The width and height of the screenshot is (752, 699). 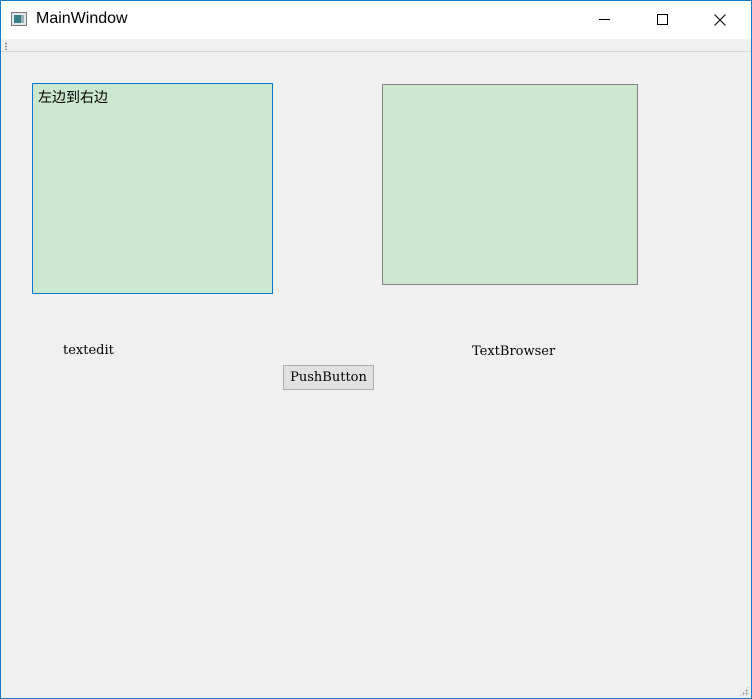 What do you see at coordinates (82, 18) in the screenshot?
I see `window-title: MainWindow` at bounding box center [82, 18].